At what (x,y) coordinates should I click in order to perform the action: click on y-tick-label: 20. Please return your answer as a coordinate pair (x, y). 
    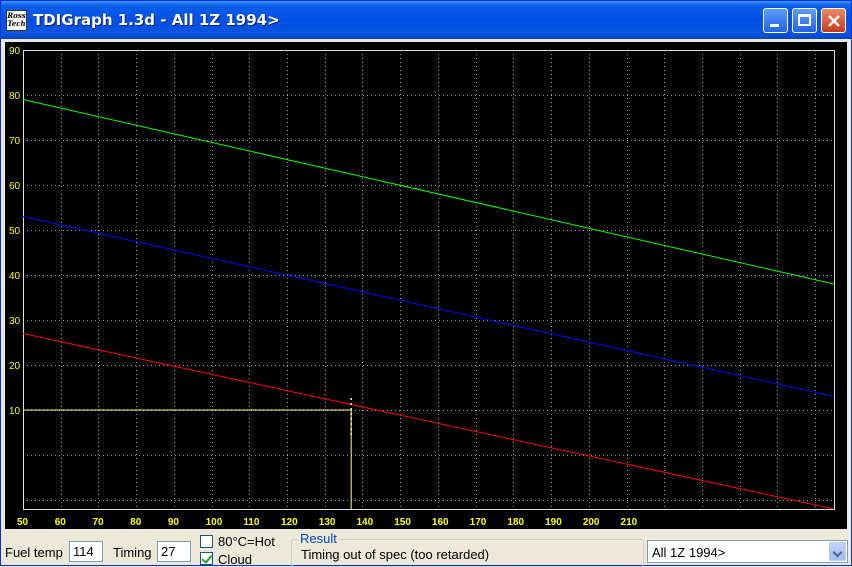
    Looking at the image, I should click on (15, 366).